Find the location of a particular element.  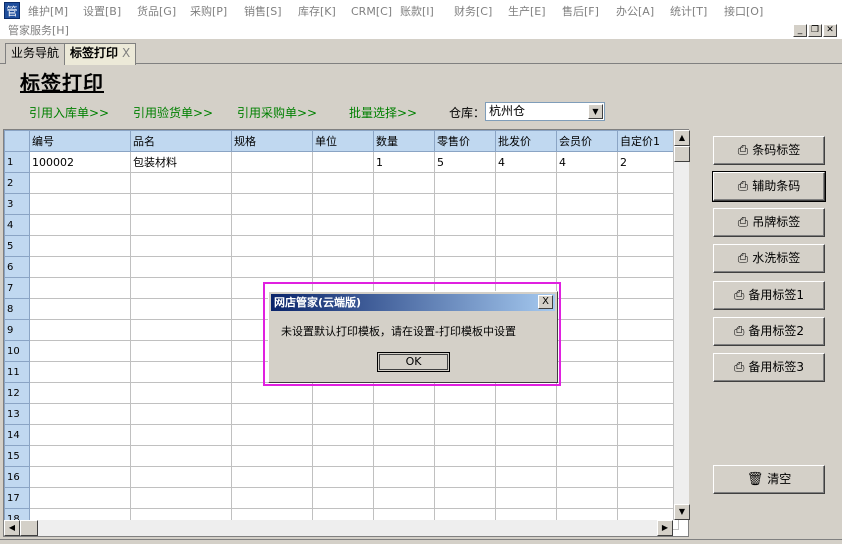

warehouse-select: 杭州仓 ▼ is located at coordinates (545, 111).